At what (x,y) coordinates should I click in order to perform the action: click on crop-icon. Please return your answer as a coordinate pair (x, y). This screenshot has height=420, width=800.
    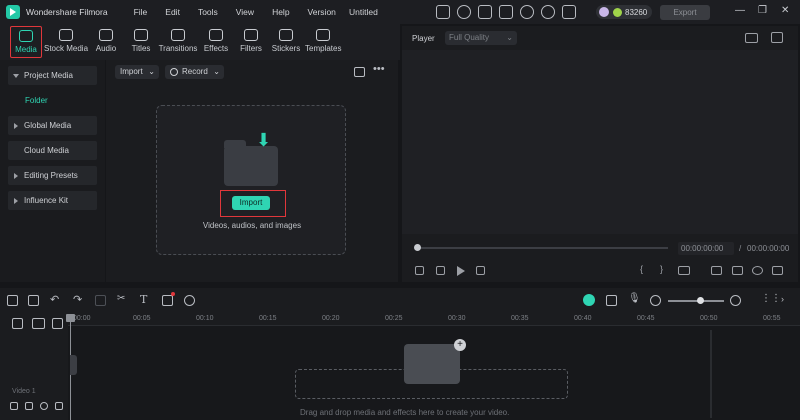
    Looking at the image, I should click on (167, 300).